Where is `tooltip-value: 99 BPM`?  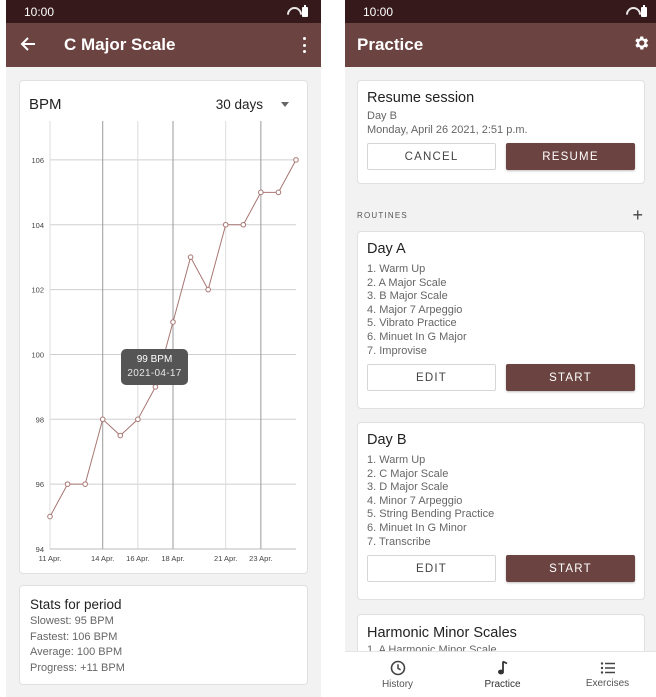 tooltip-value: 99 BPM is located at coordinates (154, 359).